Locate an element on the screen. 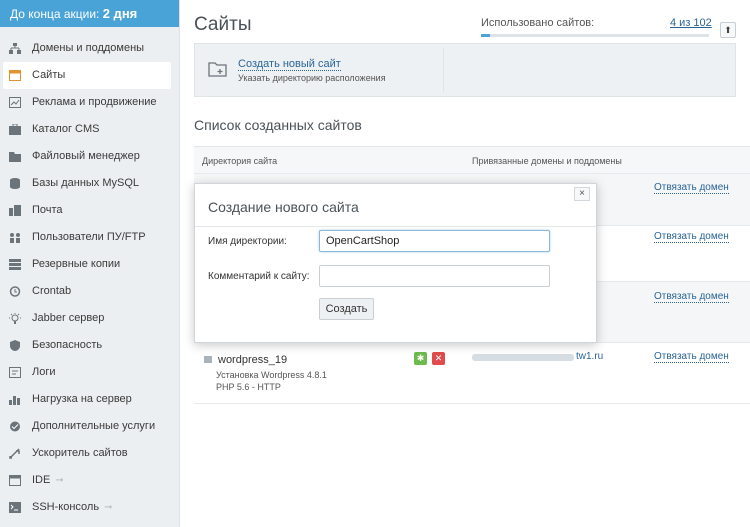 The height and width of the screenshot is (527, 750). sidebar-item-label: Пользователи ПУ/FTP is located at coordinates (89, 237).